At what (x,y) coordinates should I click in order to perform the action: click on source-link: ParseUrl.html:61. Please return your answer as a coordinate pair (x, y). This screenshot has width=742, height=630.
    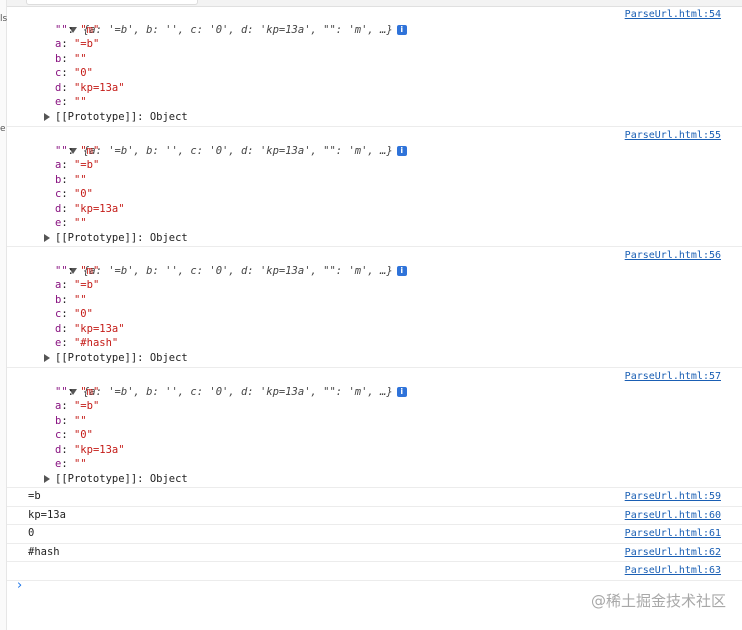
    Looking at the image, I should click on (673, 533).